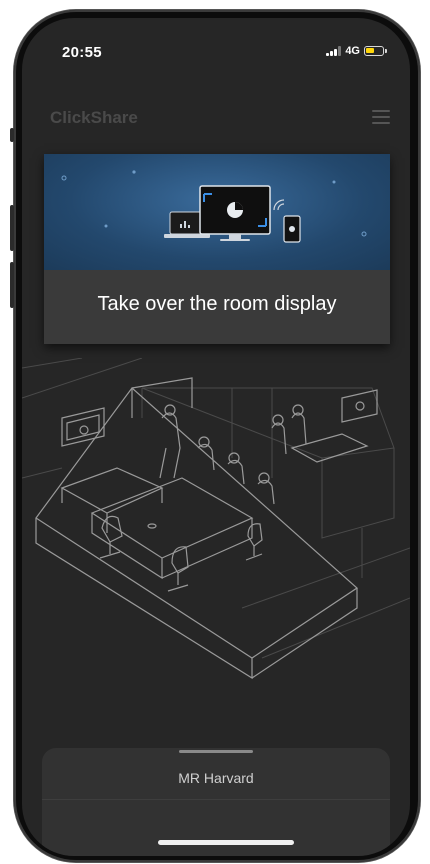 The image size is (430, 864). Describe the element at coordinates (82, 52) in the screenshot. I see `status-time: 20:55` at that location.